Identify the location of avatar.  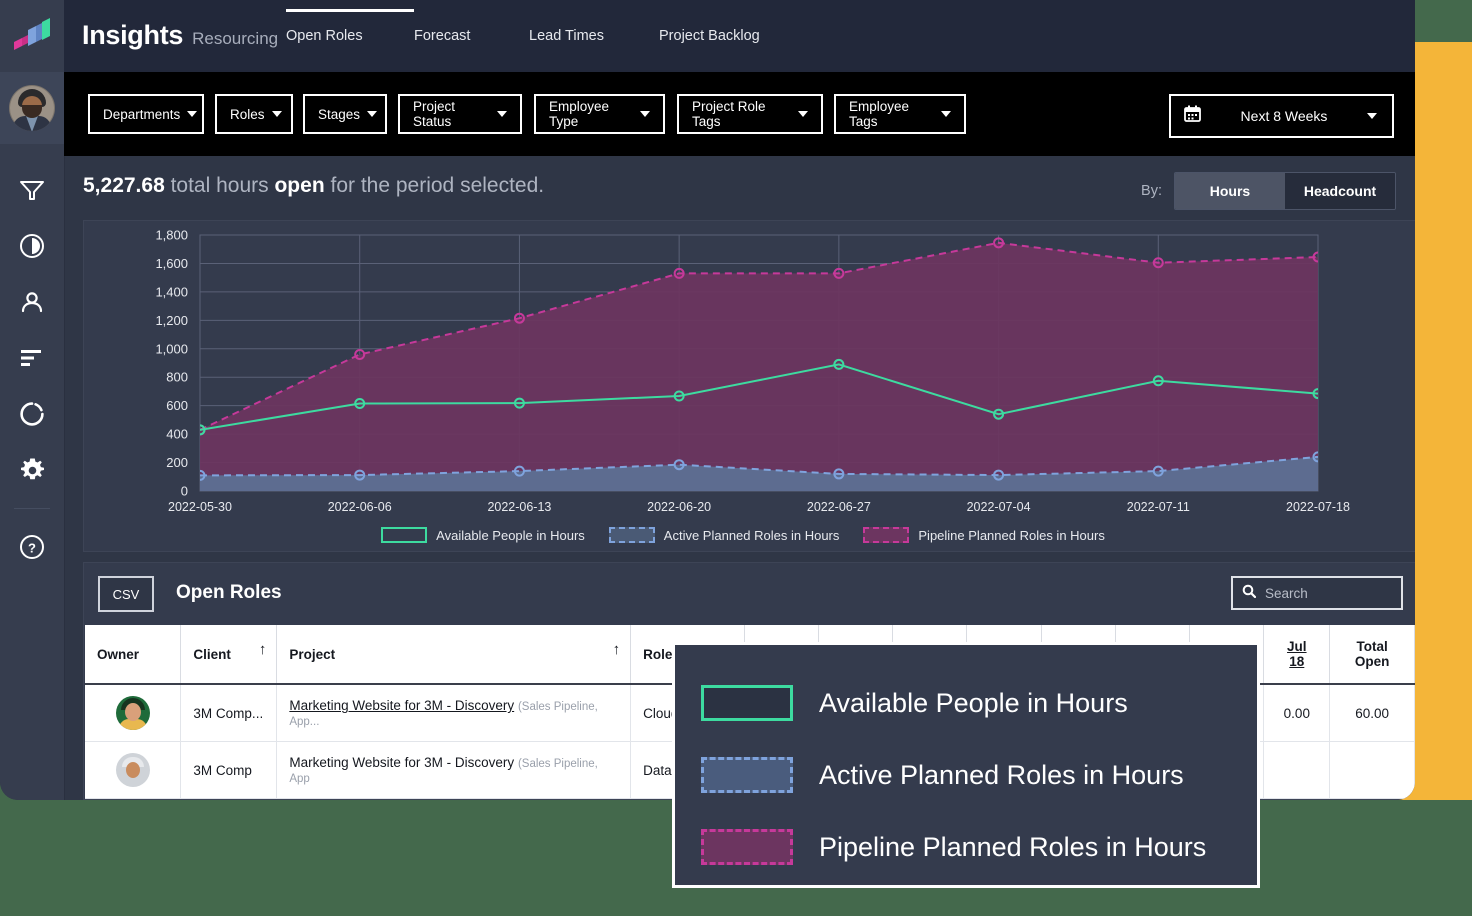
(32, 108).